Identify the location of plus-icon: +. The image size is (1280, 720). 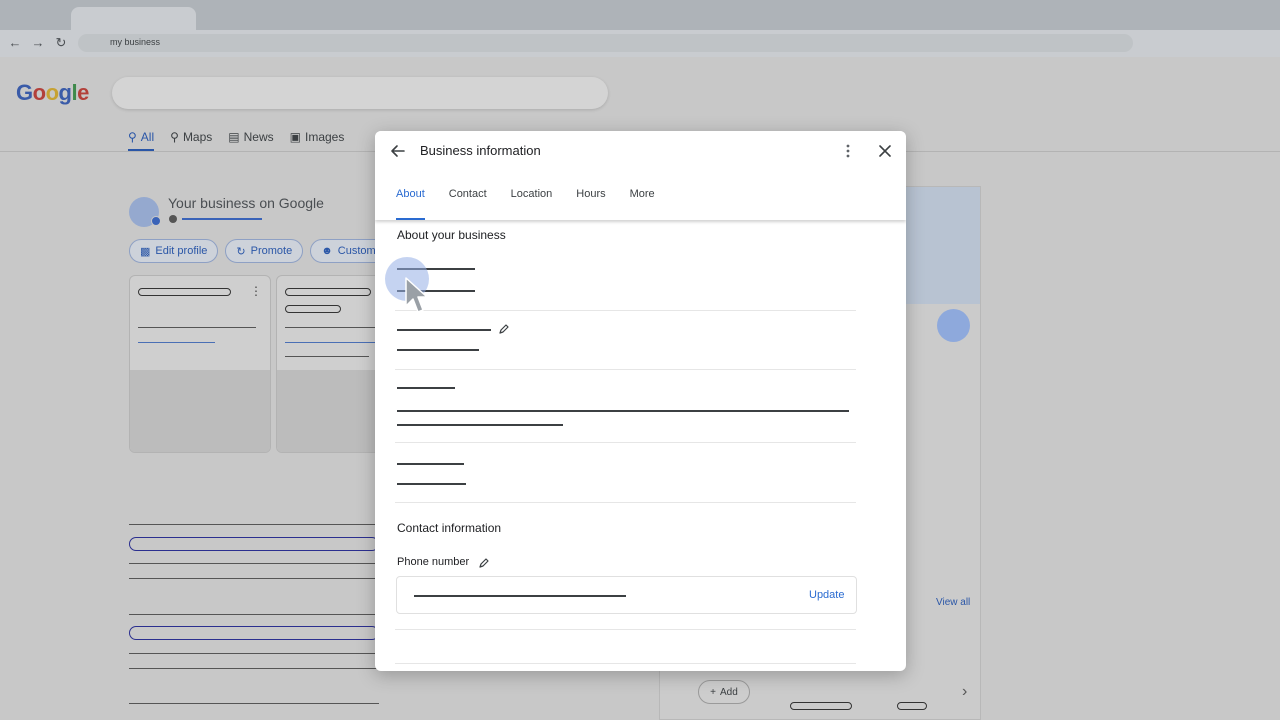
(713, 692).